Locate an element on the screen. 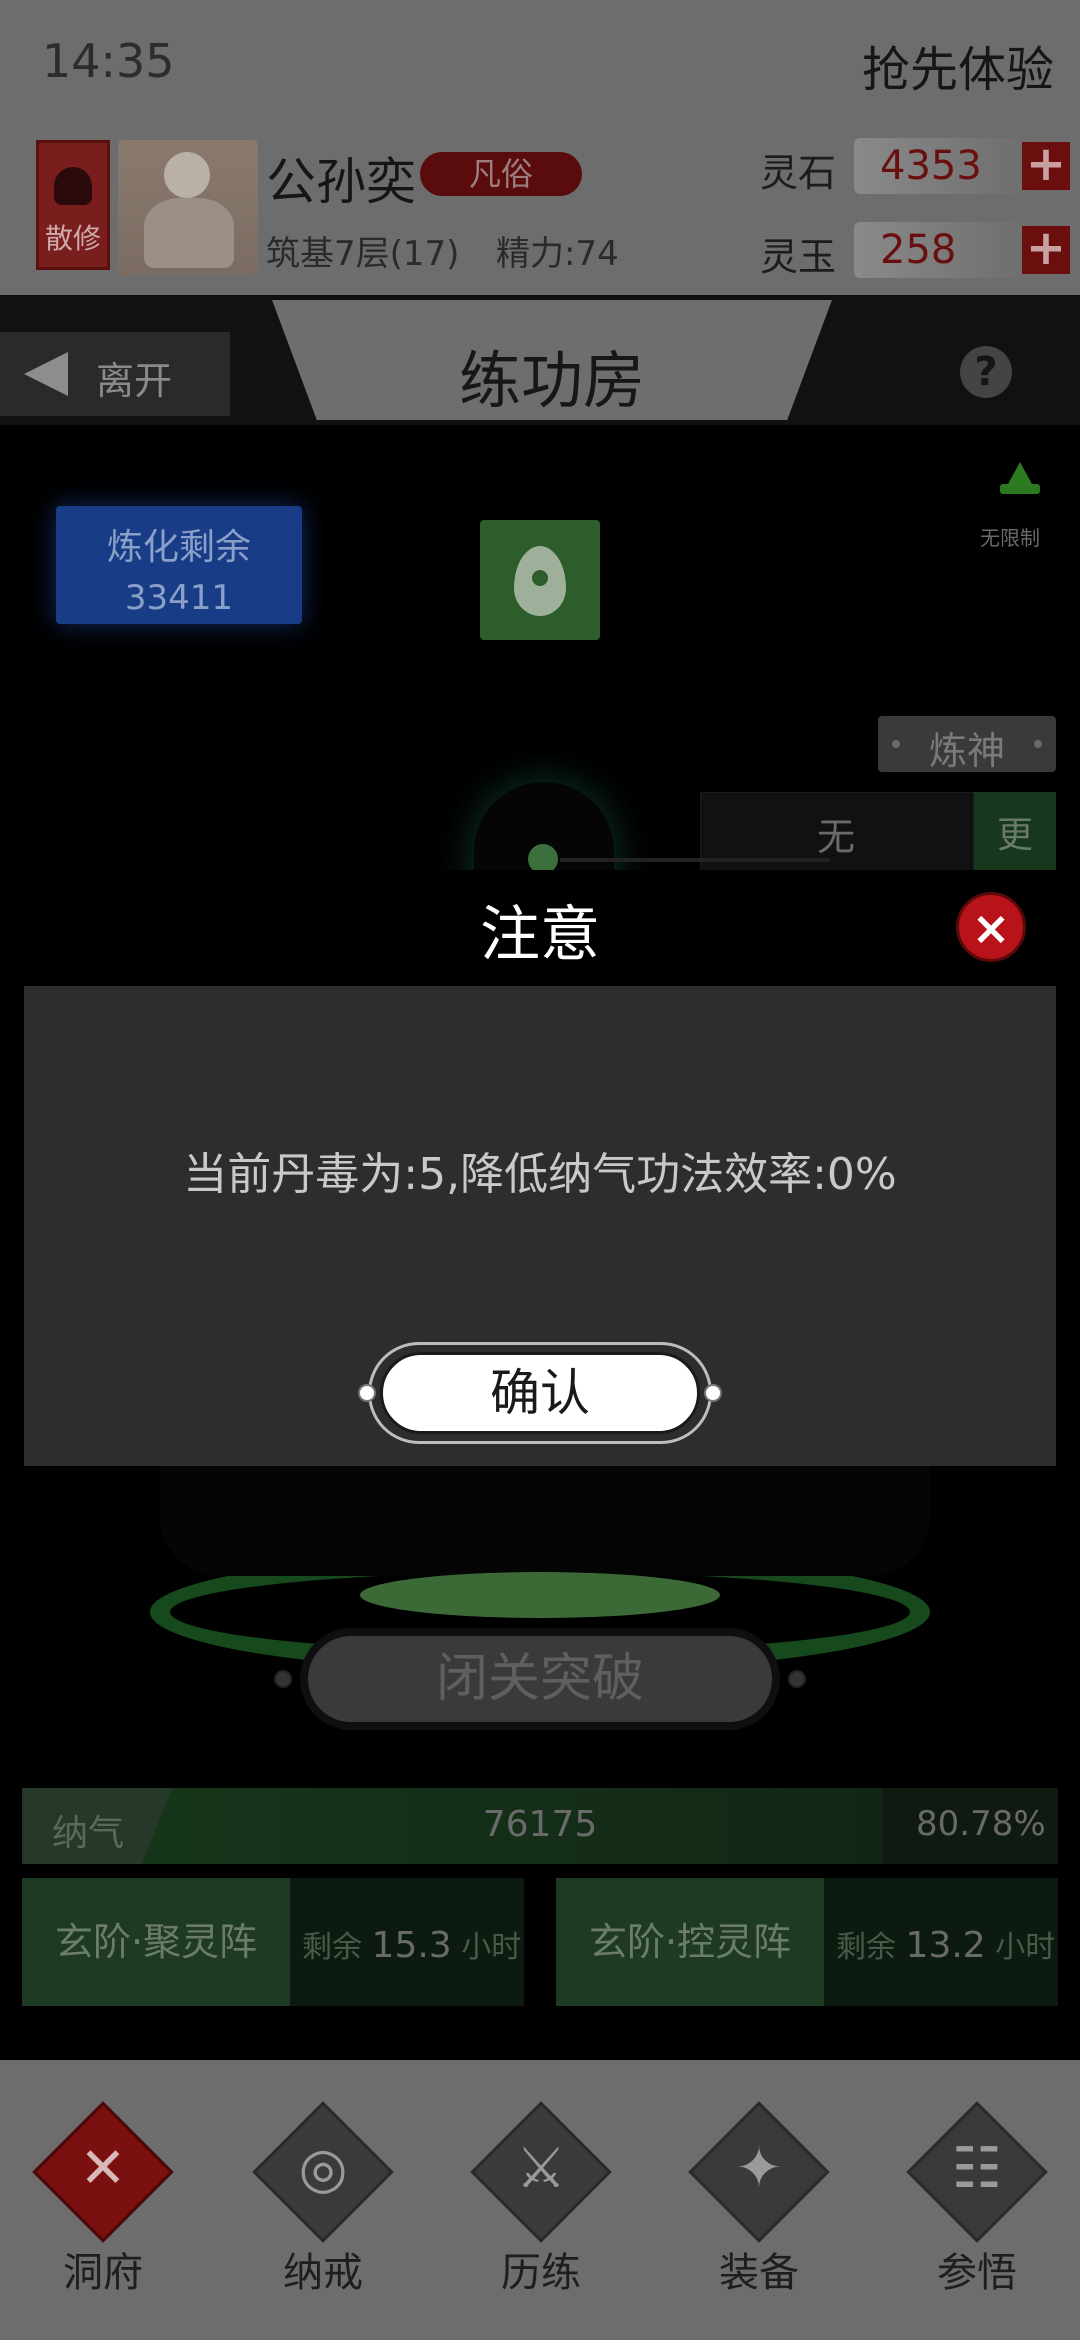 The image size is (1080, 2340). avatar-head is located at coordinates (187, 175).